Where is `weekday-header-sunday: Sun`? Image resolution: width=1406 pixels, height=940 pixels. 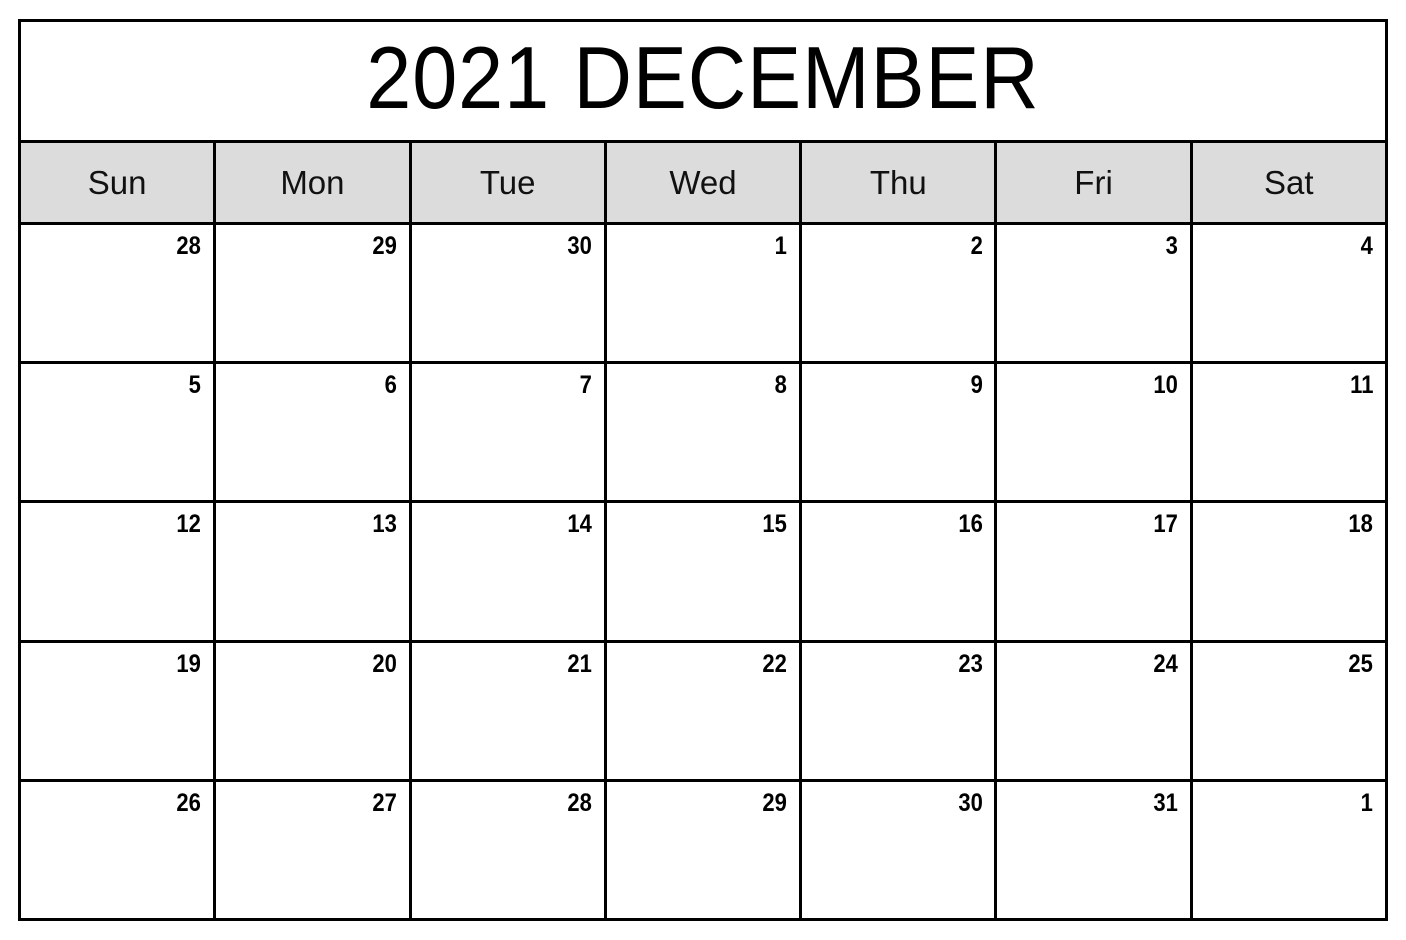 weekday-header-sunday: Sun is located at coordinates (119, 182).